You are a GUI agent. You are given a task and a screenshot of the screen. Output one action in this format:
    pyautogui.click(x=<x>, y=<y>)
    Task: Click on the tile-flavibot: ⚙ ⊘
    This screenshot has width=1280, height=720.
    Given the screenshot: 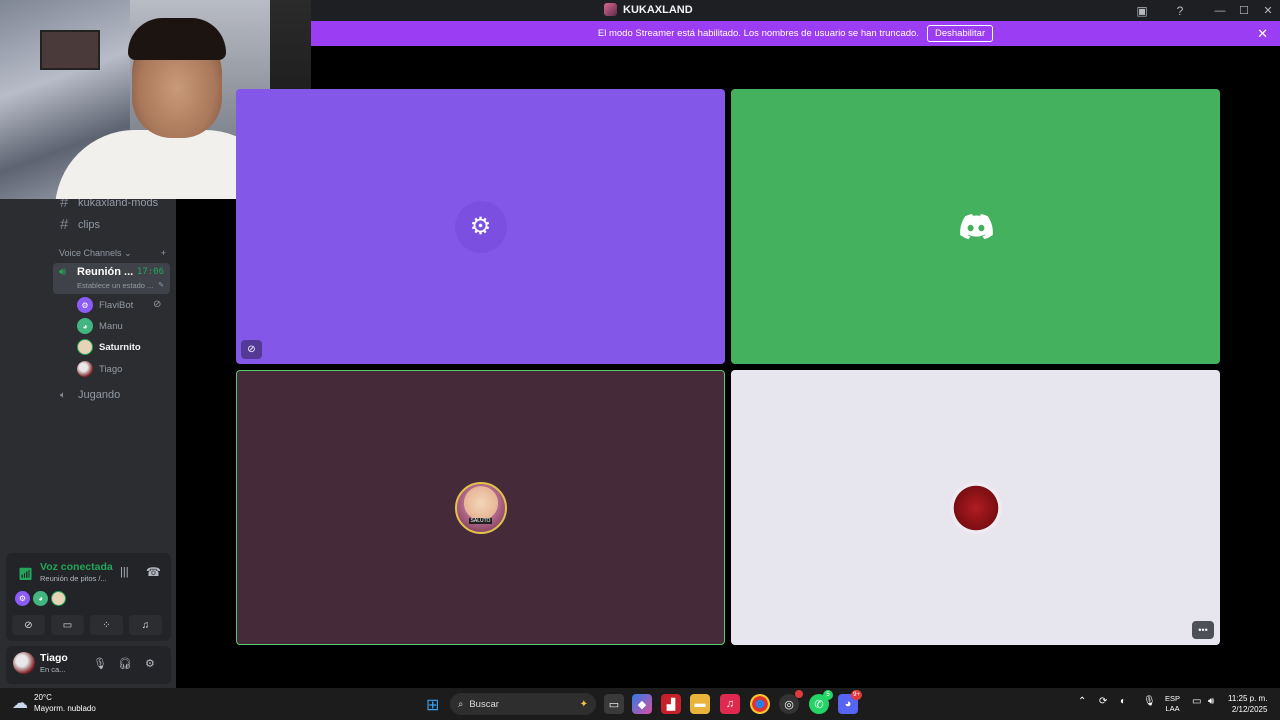 What is the action you would take?
    pyautogui.click(x=480, y=226)
    